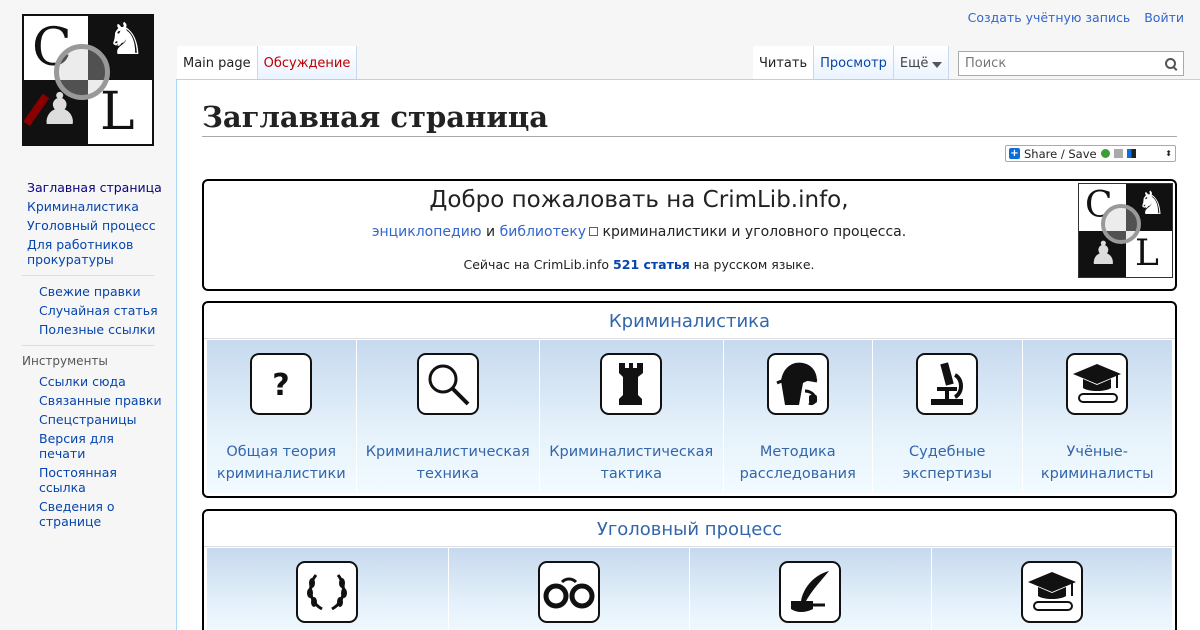 This screenshot has width=1200, height=630. I want to click on sidebar-item-permalink: Постоянная ссылка, so click(84, 480).